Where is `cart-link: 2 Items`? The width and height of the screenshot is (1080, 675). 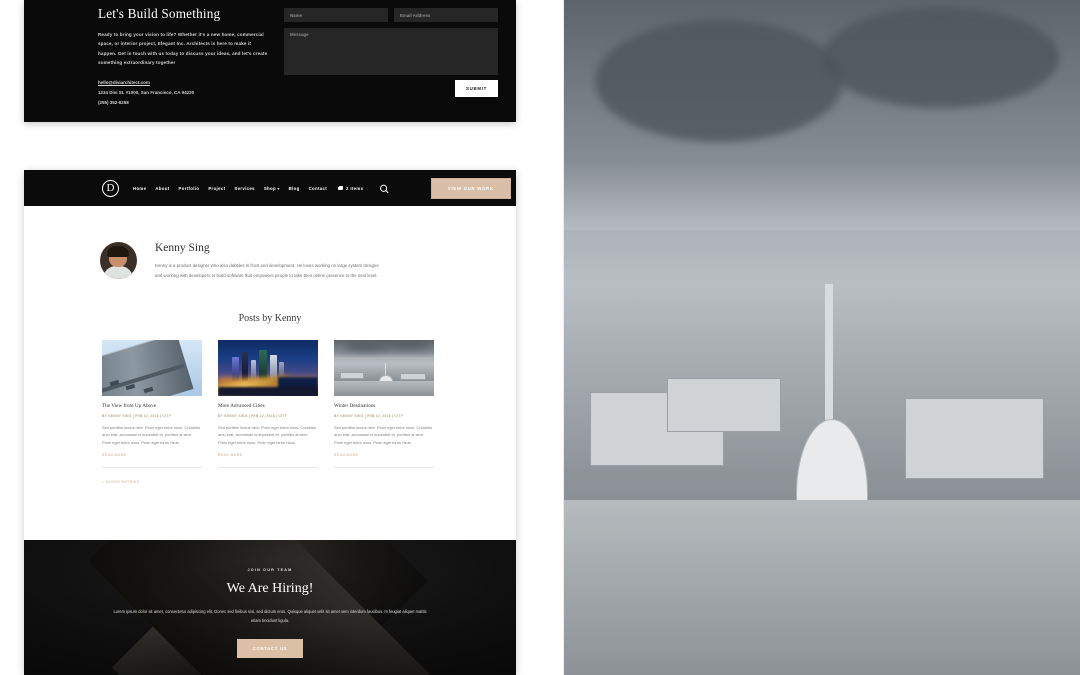
cart-link: 2 Items is located at coordinates (350, 188).